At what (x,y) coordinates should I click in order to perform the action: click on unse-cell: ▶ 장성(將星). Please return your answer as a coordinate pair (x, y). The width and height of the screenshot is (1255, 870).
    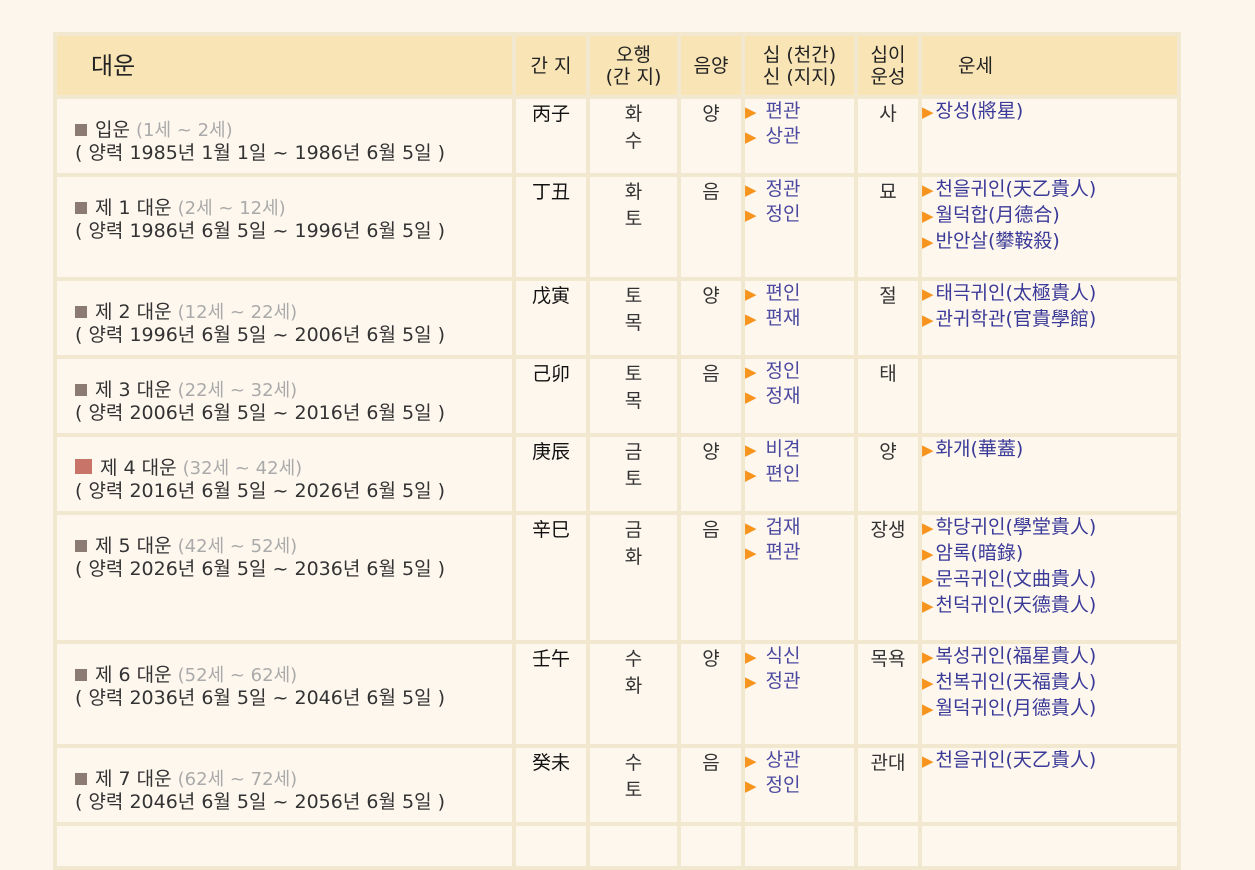
    Looking at the image, I should click on (1049, 136).